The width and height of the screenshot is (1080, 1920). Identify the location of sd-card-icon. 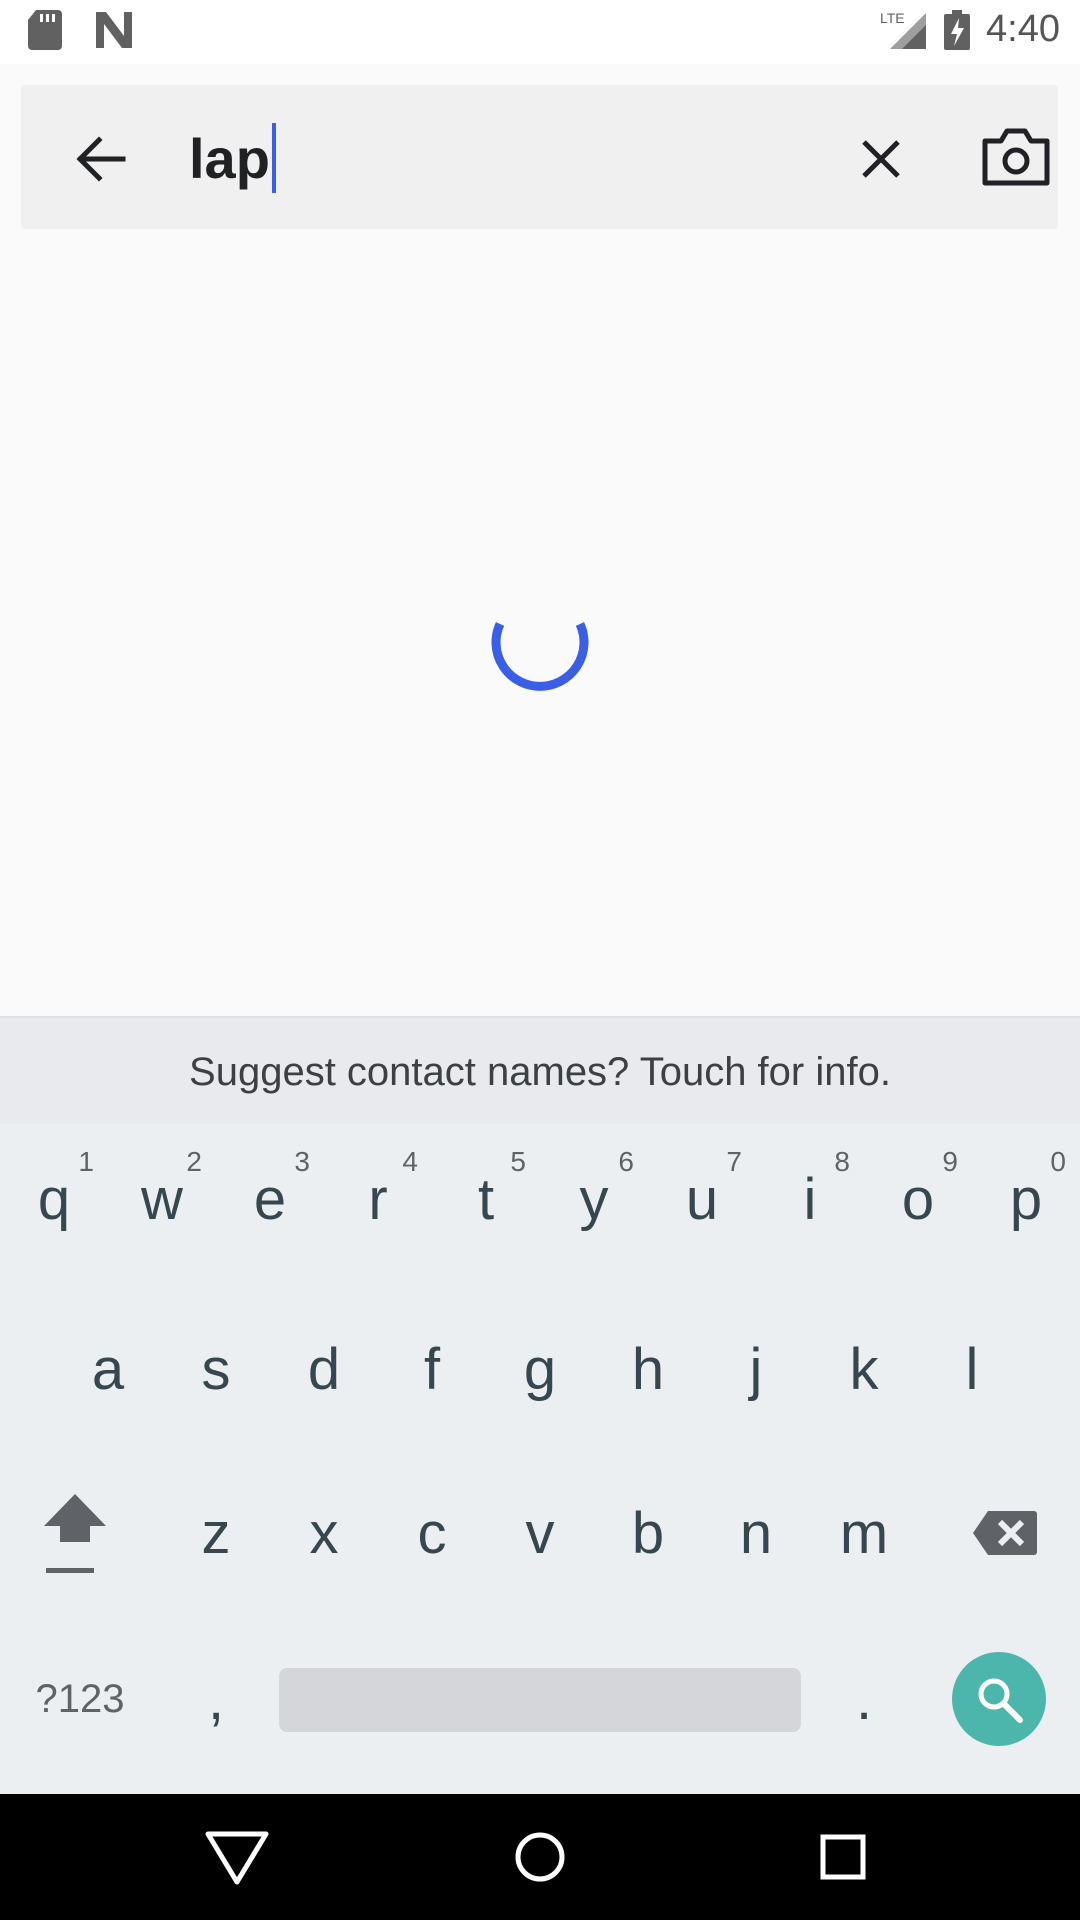
(45, 30).